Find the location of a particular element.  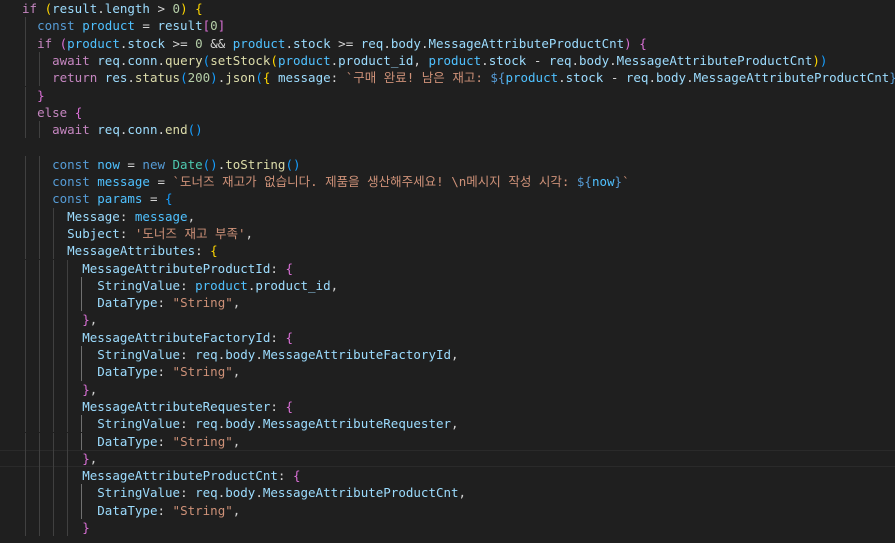

code-token: >= is located at coordinates (180, 43).